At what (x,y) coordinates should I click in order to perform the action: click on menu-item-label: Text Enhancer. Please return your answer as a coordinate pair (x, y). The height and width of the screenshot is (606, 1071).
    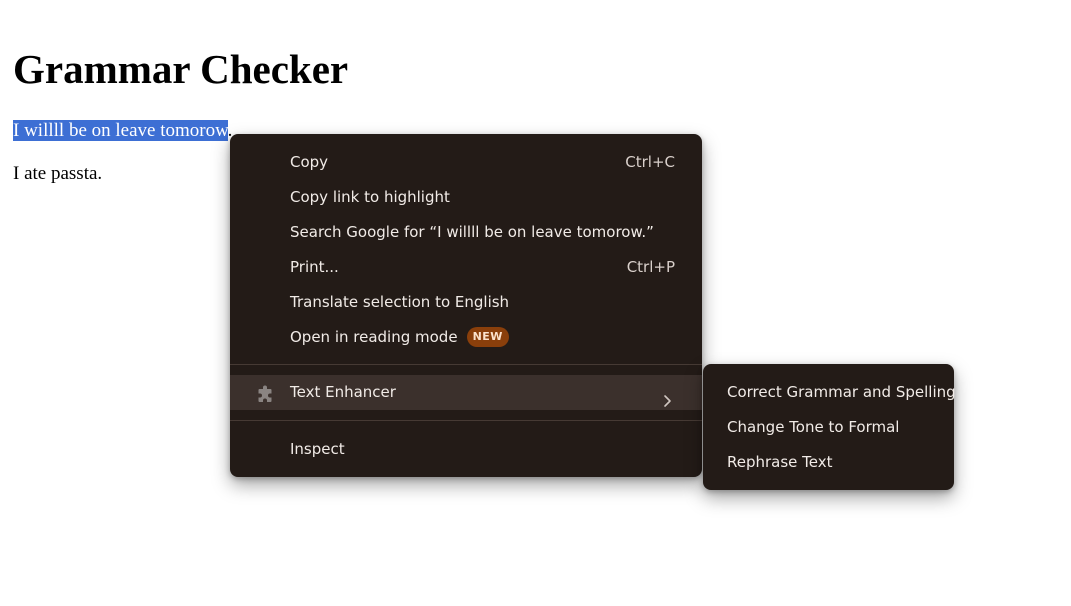
    Looking at the image, I should click on (343, 392).